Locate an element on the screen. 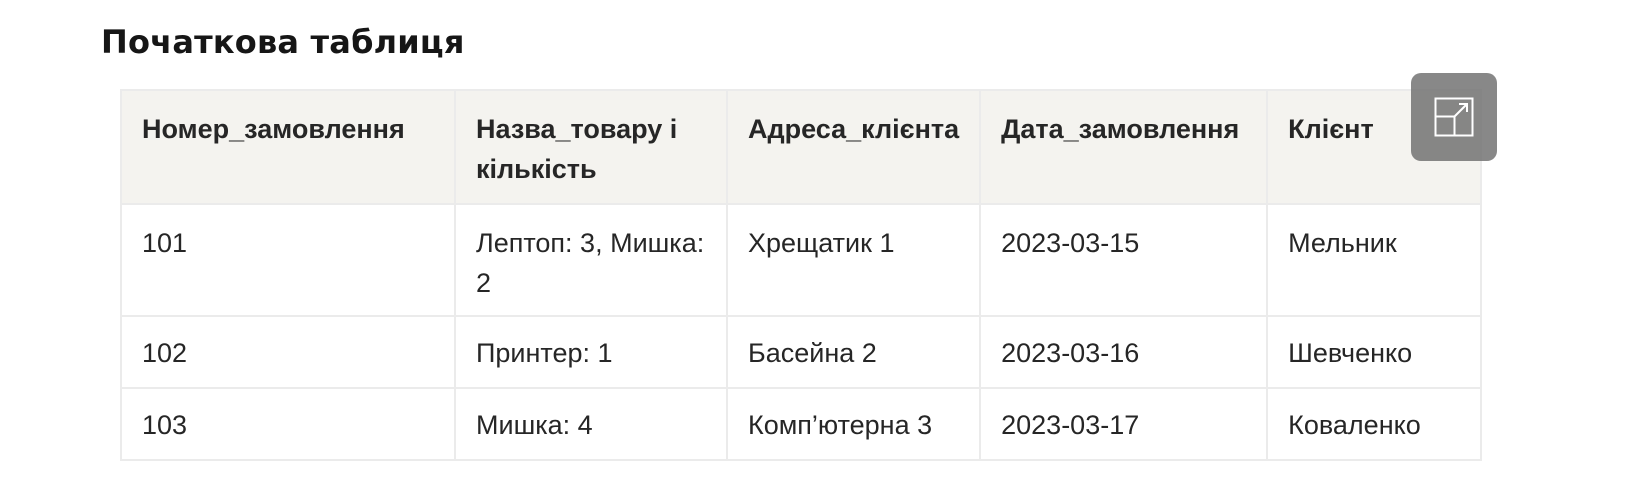  cell-order-date: 2023-03-17 is located at coordinates (1124, 424).